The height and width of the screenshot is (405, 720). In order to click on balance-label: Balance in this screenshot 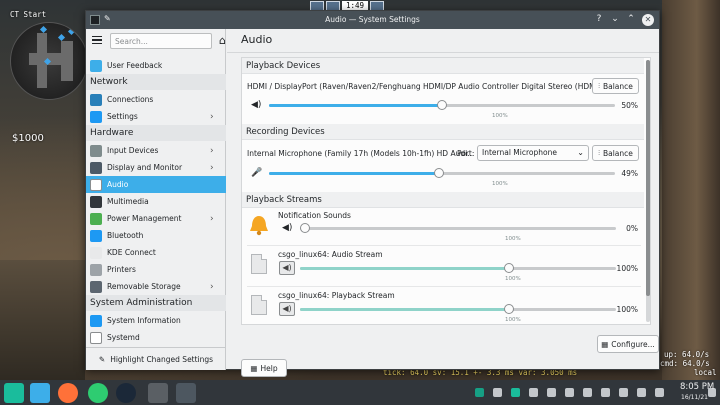, I will do `click(617, 153)`.